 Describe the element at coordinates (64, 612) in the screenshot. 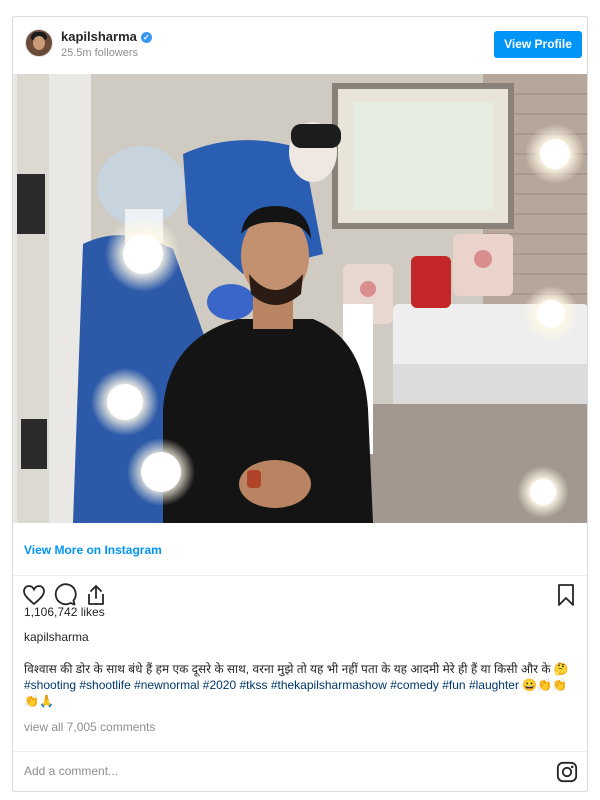

I see `likes-count: 1,106,742 likes` at that location.